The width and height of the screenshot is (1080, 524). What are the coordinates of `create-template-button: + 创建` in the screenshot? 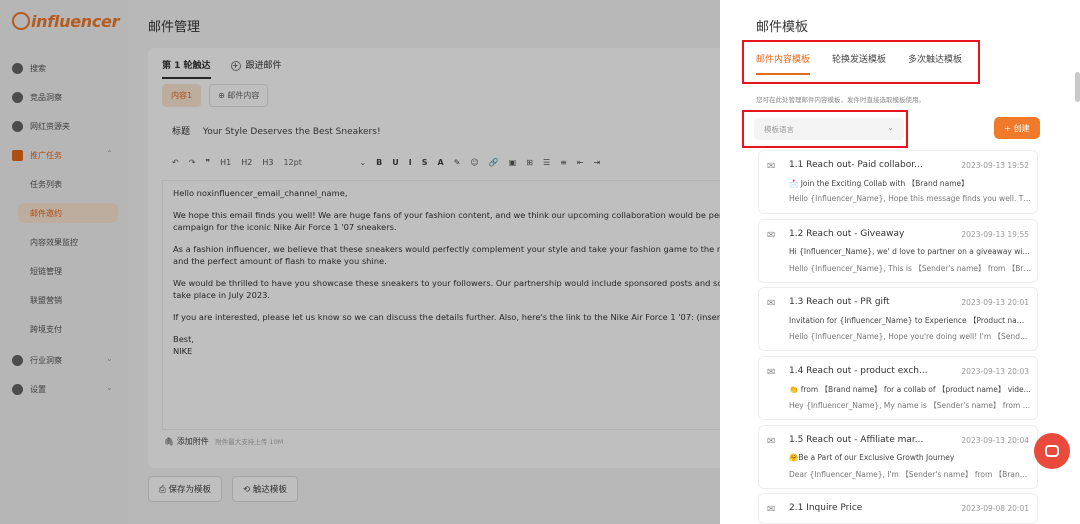 It's located at (1017, 128).